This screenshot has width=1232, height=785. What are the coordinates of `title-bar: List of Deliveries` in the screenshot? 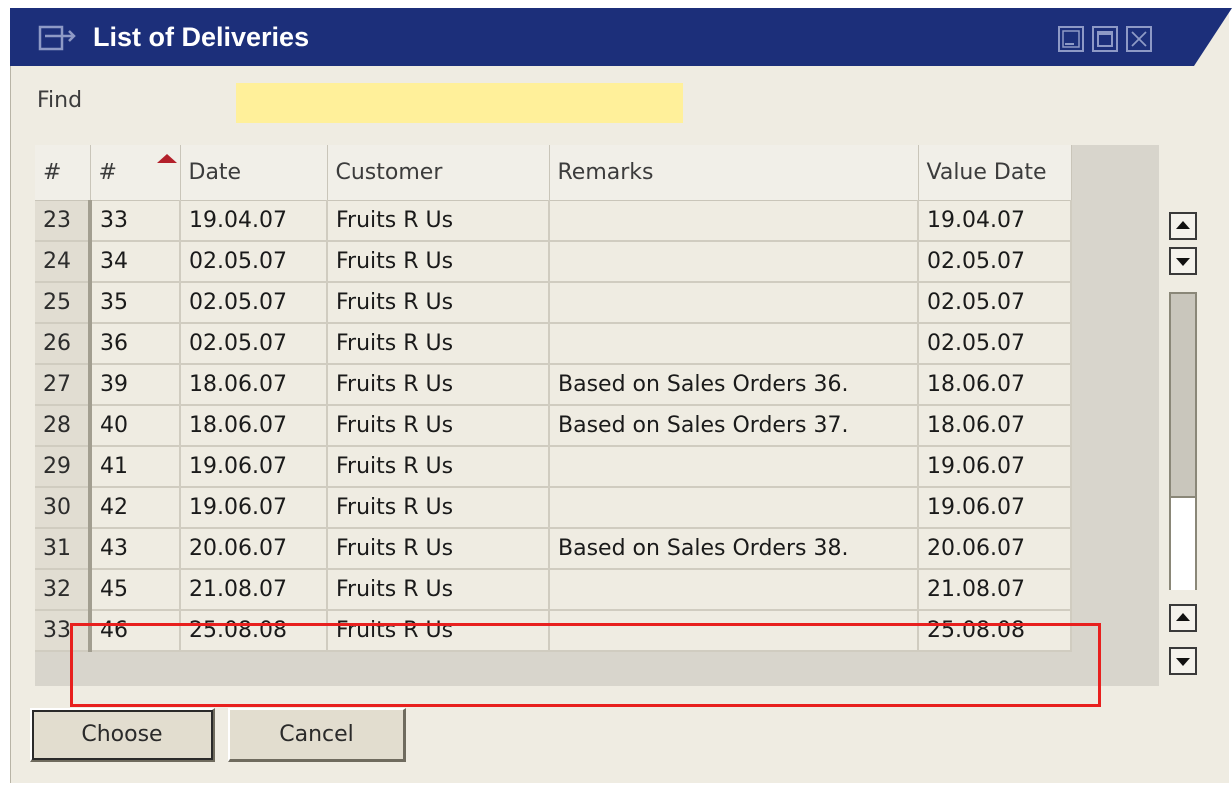 It's located at (621, 37).